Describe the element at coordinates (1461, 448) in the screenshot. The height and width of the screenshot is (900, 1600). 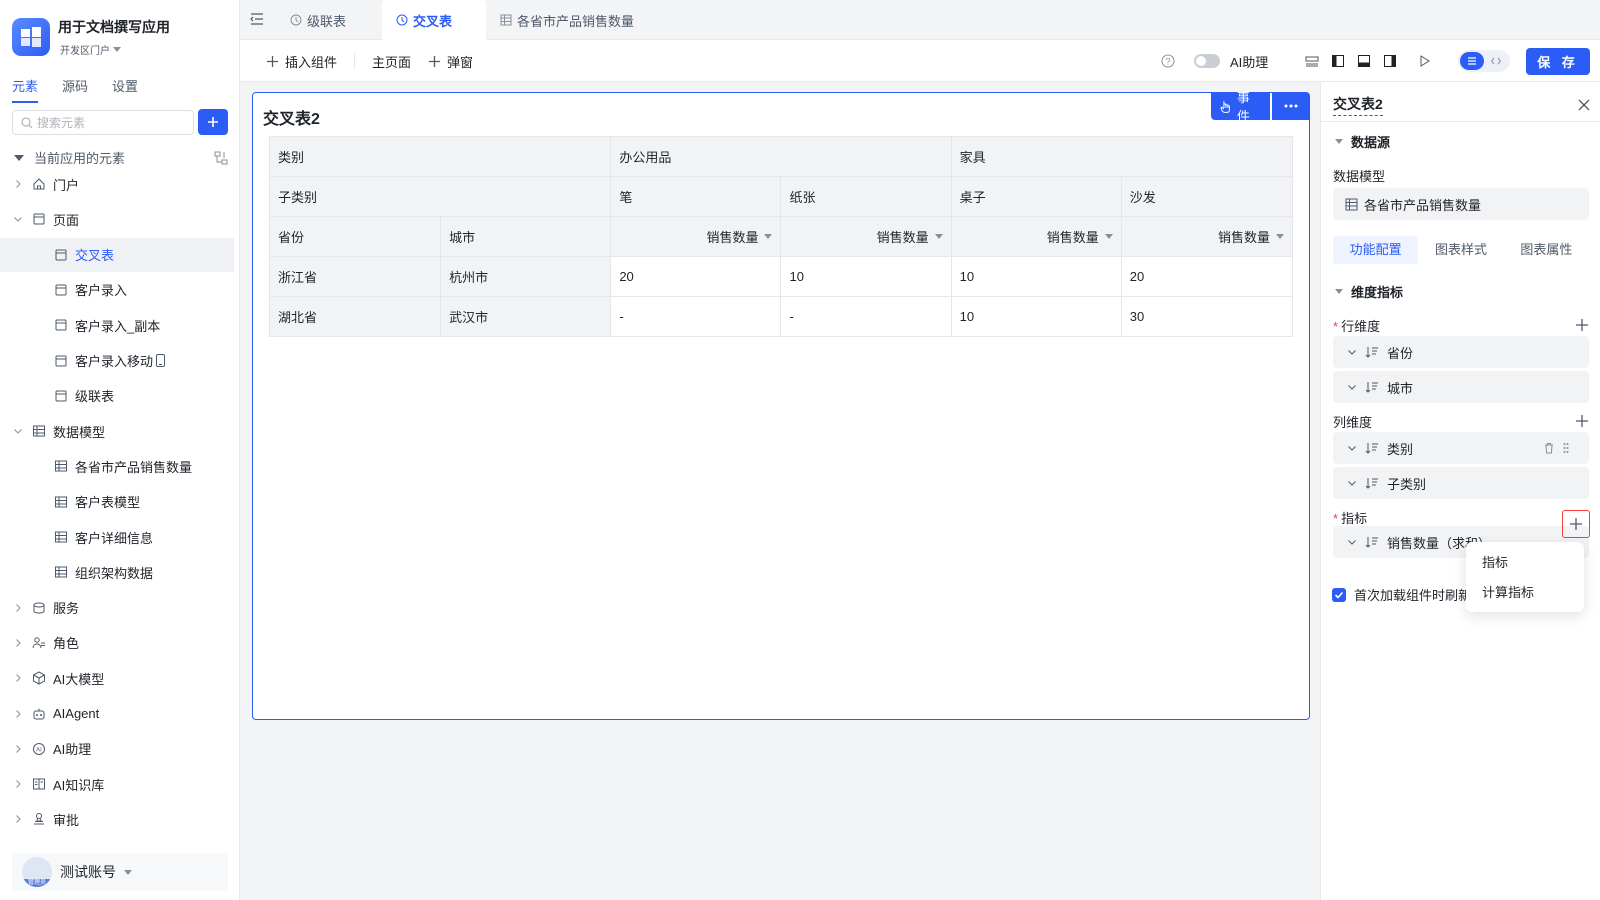
I see `col-dim-item: 类别` at that location.